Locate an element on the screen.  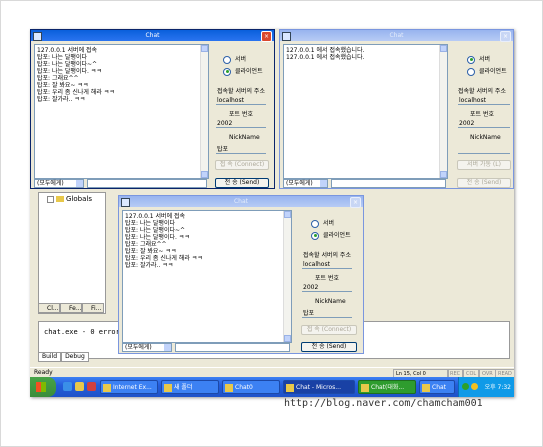
network-icon is located at coordinates (465, 386).